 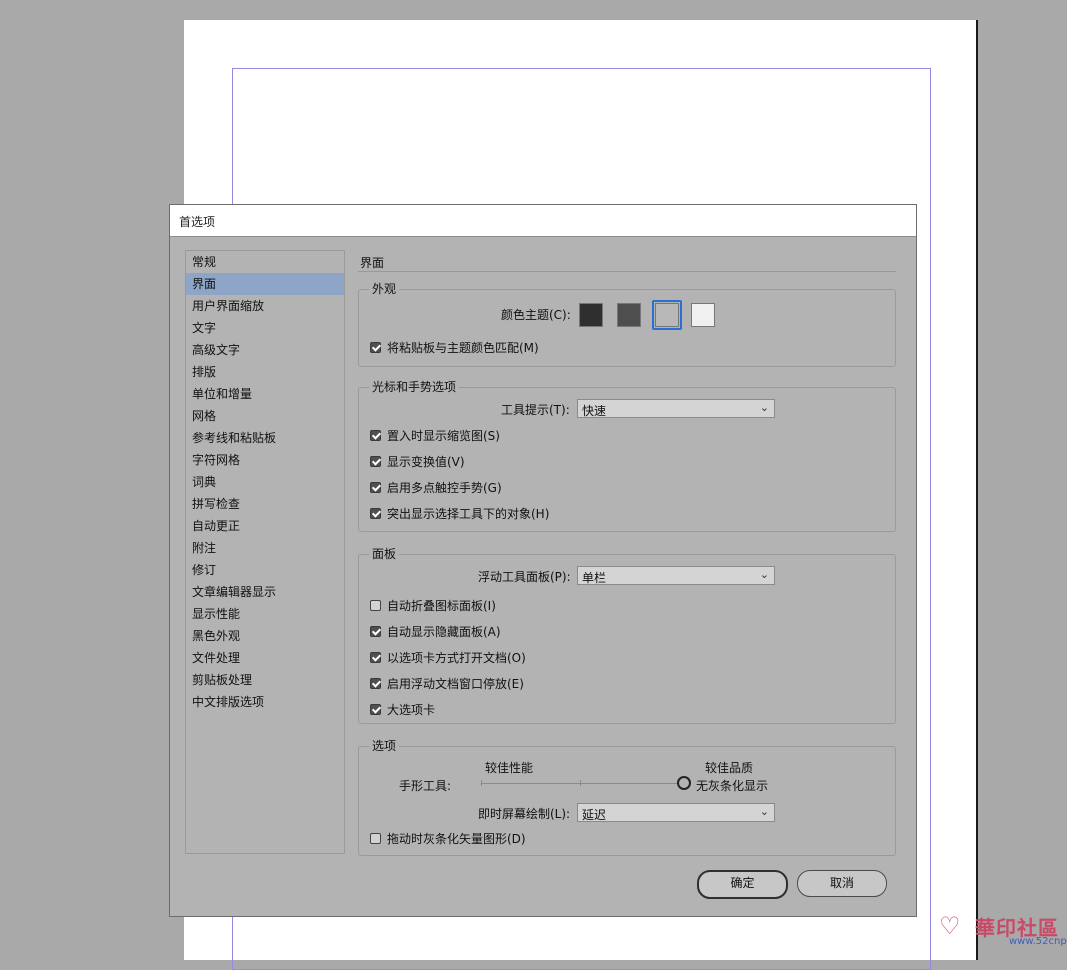 I want to click on checkbox-row: 大选项卡, so click(x=402, y=709).